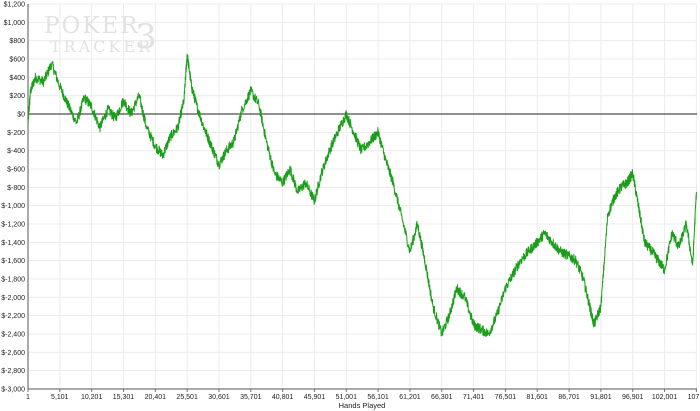 The width and height of the screenshot is (700, 411). What do you see at coordinates (251, 397) in the screenshot?
I see `x-tick-label: 35,701` at bounding box center [251, 397].